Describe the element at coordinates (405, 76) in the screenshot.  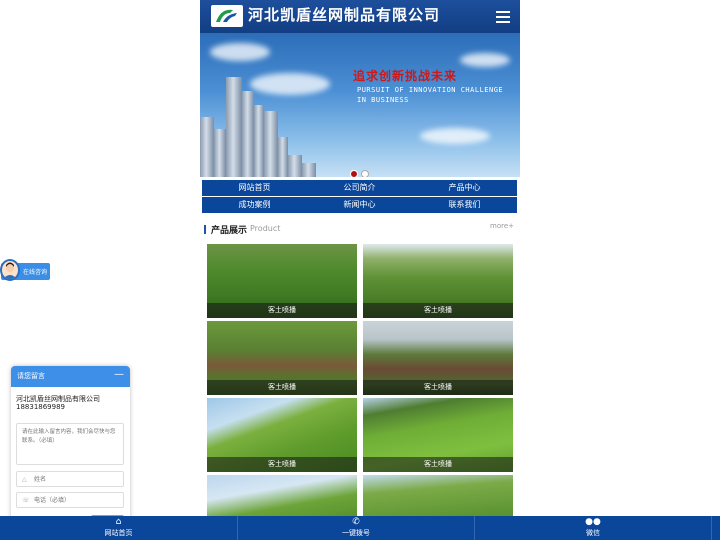
I see `slogan-cn: 追求创新挑战未来` at that location.